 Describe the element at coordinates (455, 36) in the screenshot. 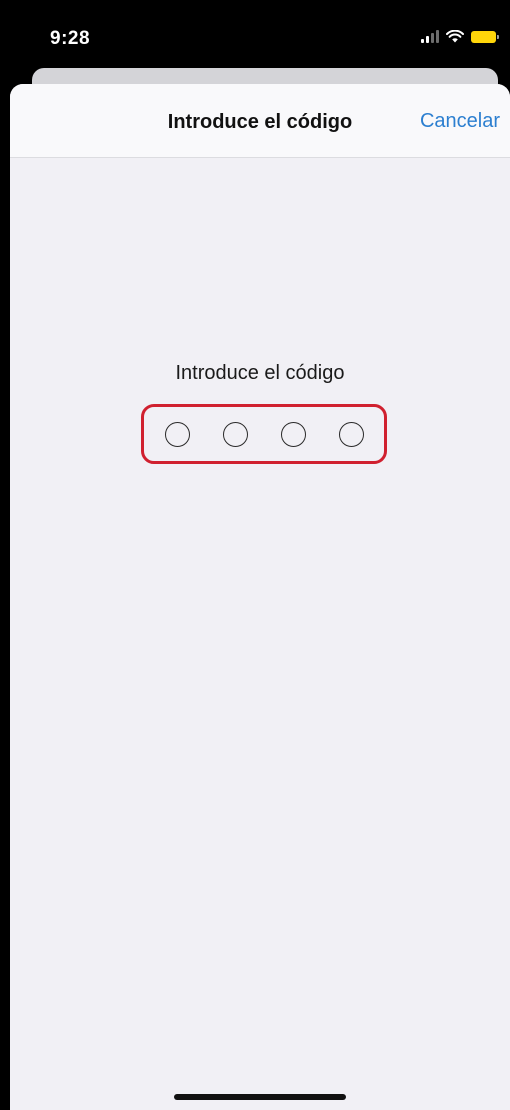

I see `wifi-icon` at that location.